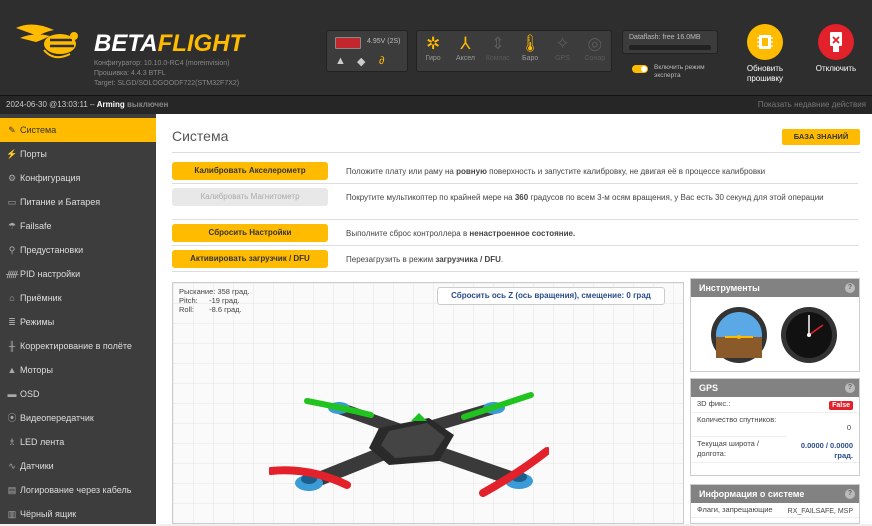 The height and width of the screenshot is (526, 872). What do you see at coordinates (78, 442) in the screenshot?
I see `sidebar-item-led: ♗ LED лента` at bounding box center [78, 442].